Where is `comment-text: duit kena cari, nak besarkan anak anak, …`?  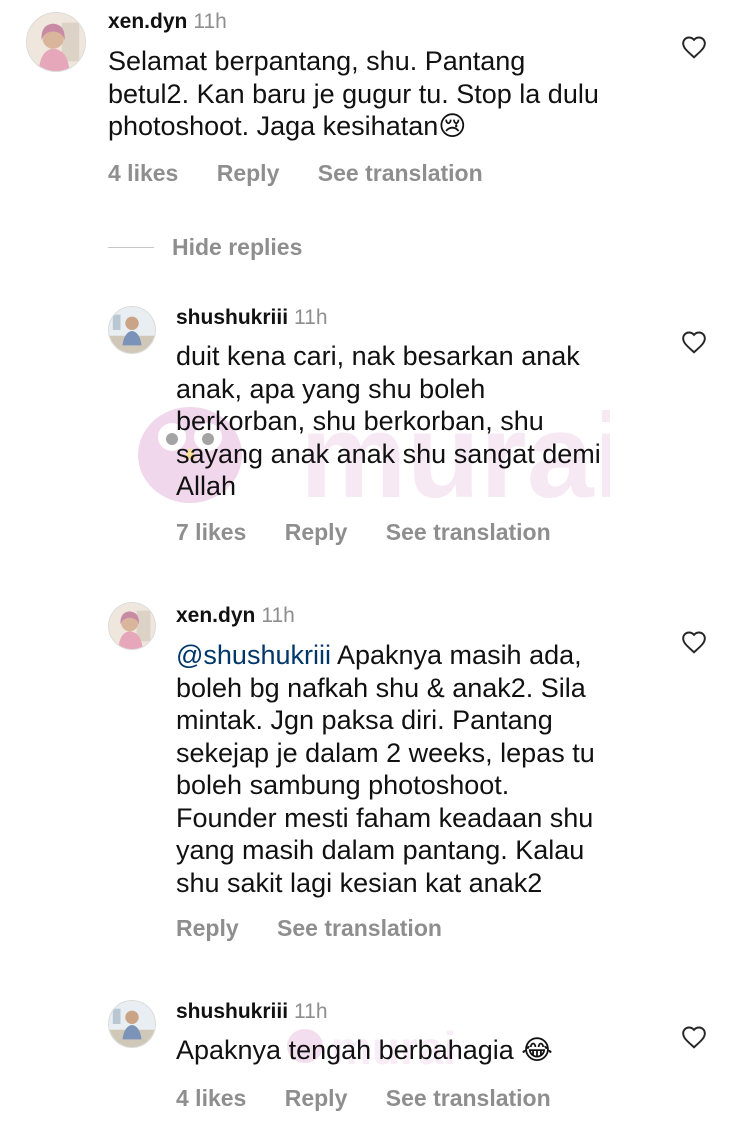
comment-text: duit kena cari, nak besarkan anak anak, … is located at coordinates (388, 421).